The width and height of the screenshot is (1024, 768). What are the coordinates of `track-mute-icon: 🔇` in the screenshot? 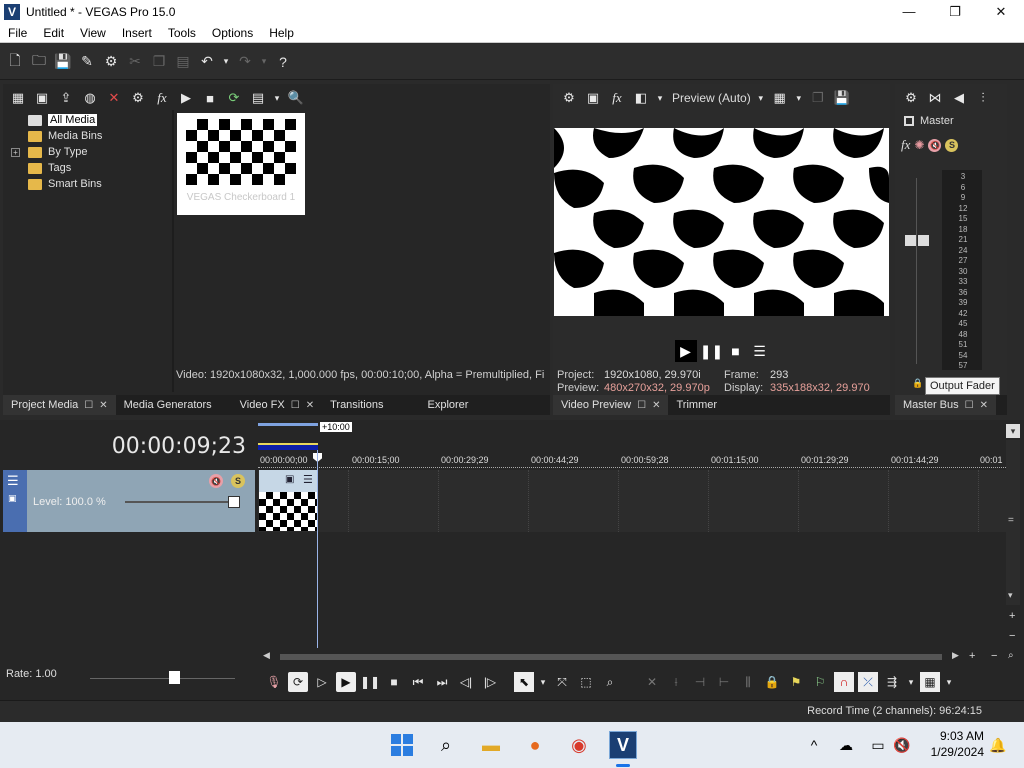 It's located at (216, 481).